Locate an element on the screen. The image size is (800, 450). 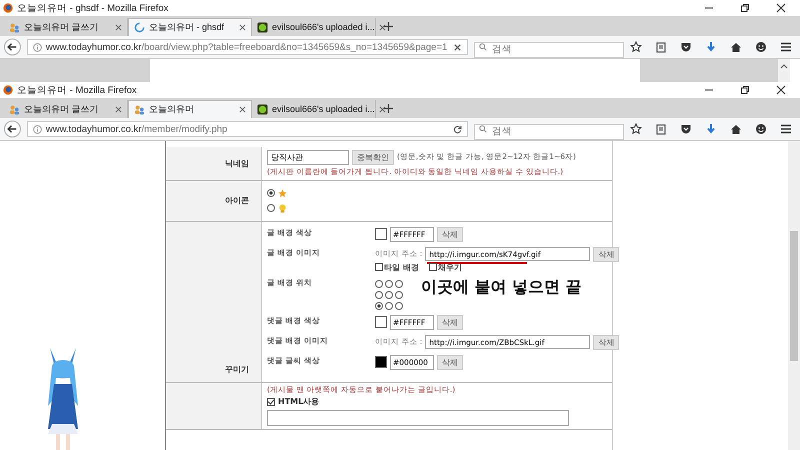
browser-tab: 오늘의유머 - ghsdf is located at coordinates (190, 27).